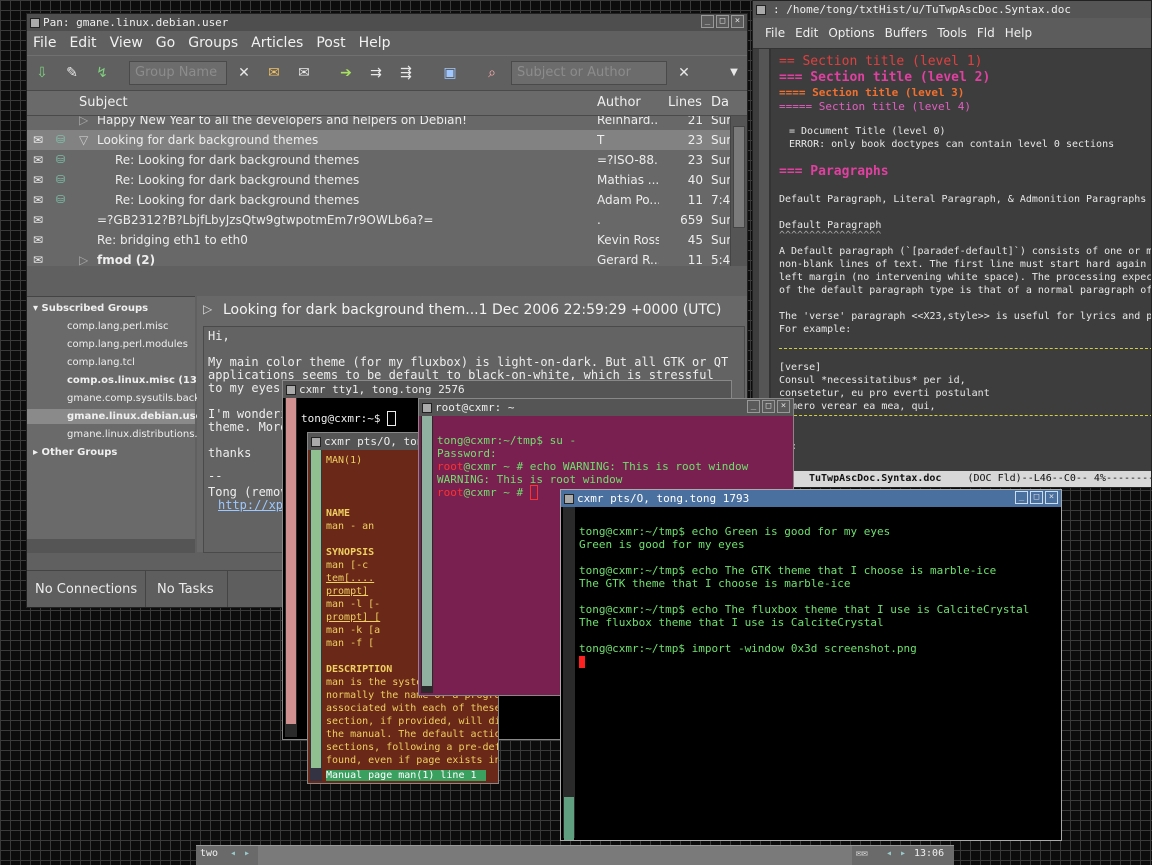 The height and width of the screenshot is (865, 1152). What do you see at coordinates (247, 853) in the screenshot?
I see `workspace-next-icon: ▸` at bounding box center [247, 853].